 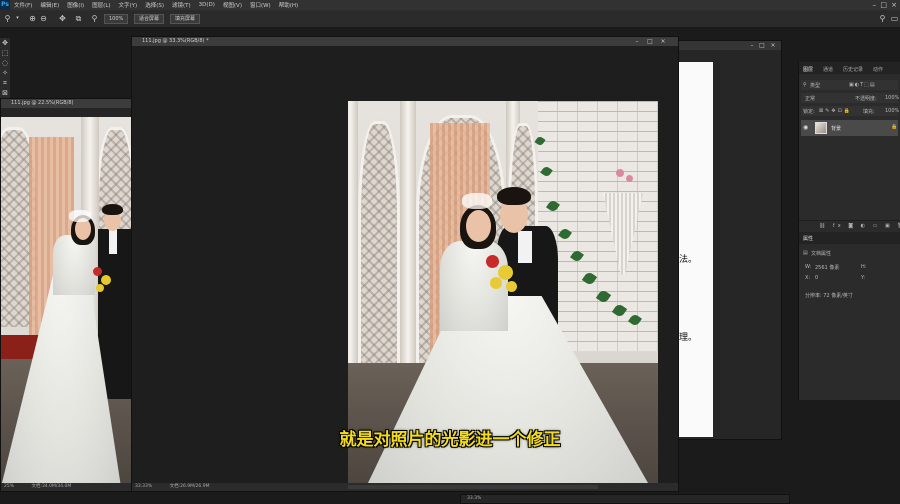 I want to click on main-maximize-icon: □, so click(x=650, y=41).